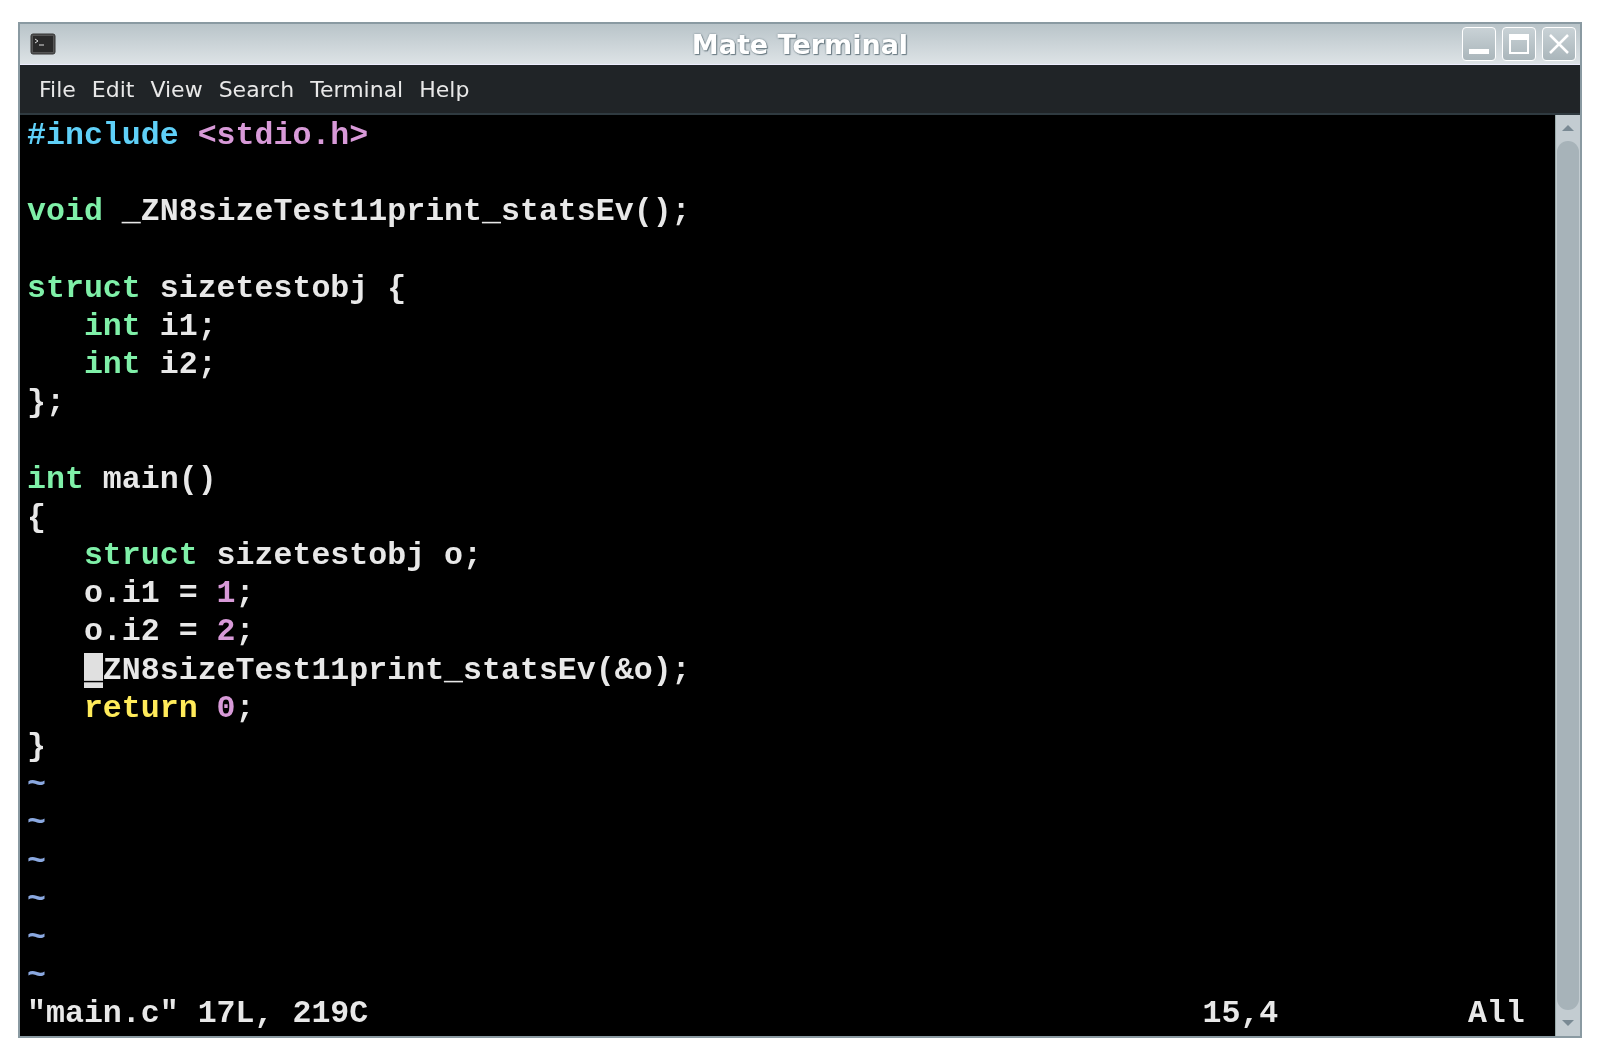 This screenshot has height=1056, width=1600. Describe the element at coordinates (187, 365) in the screenshot. I see `code-text: i2;` at that location.